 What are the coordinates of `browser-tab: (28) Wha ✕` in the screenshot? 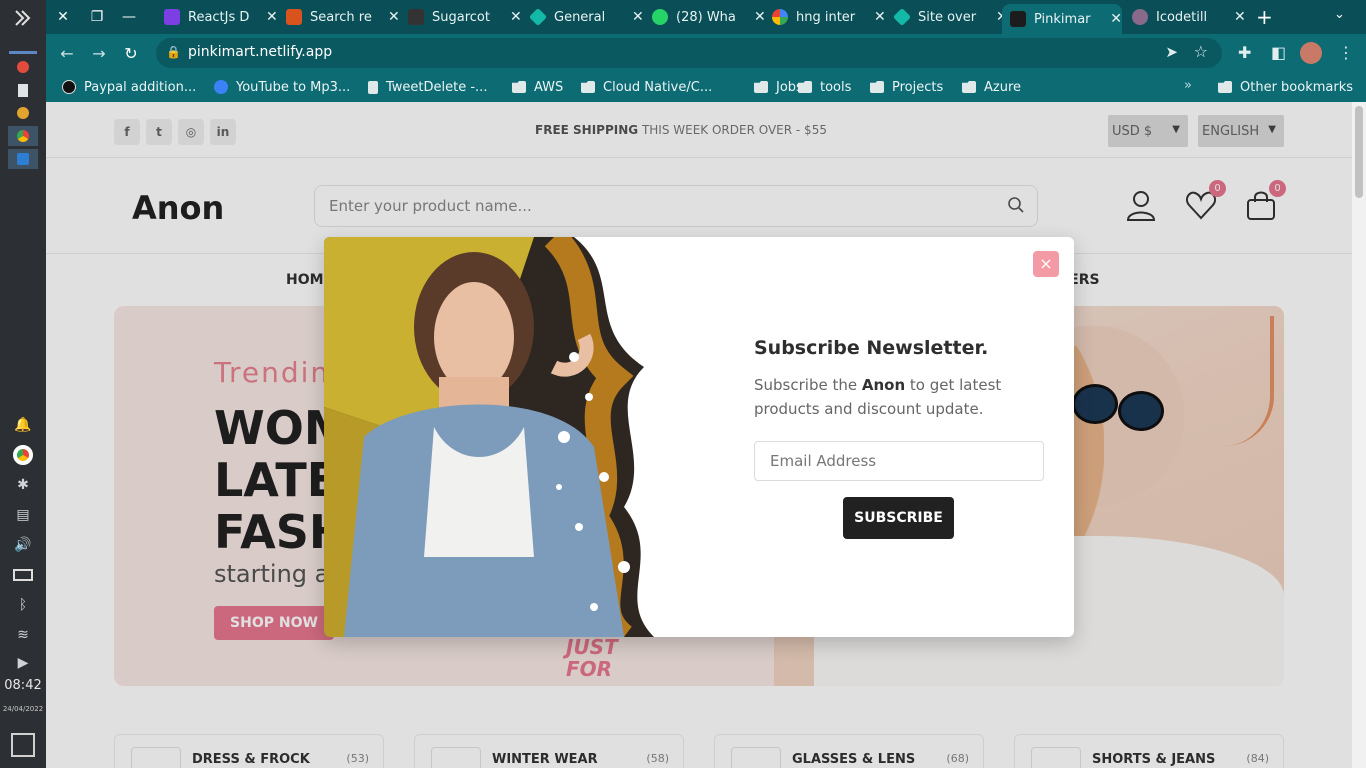 It's located at (709, 17).